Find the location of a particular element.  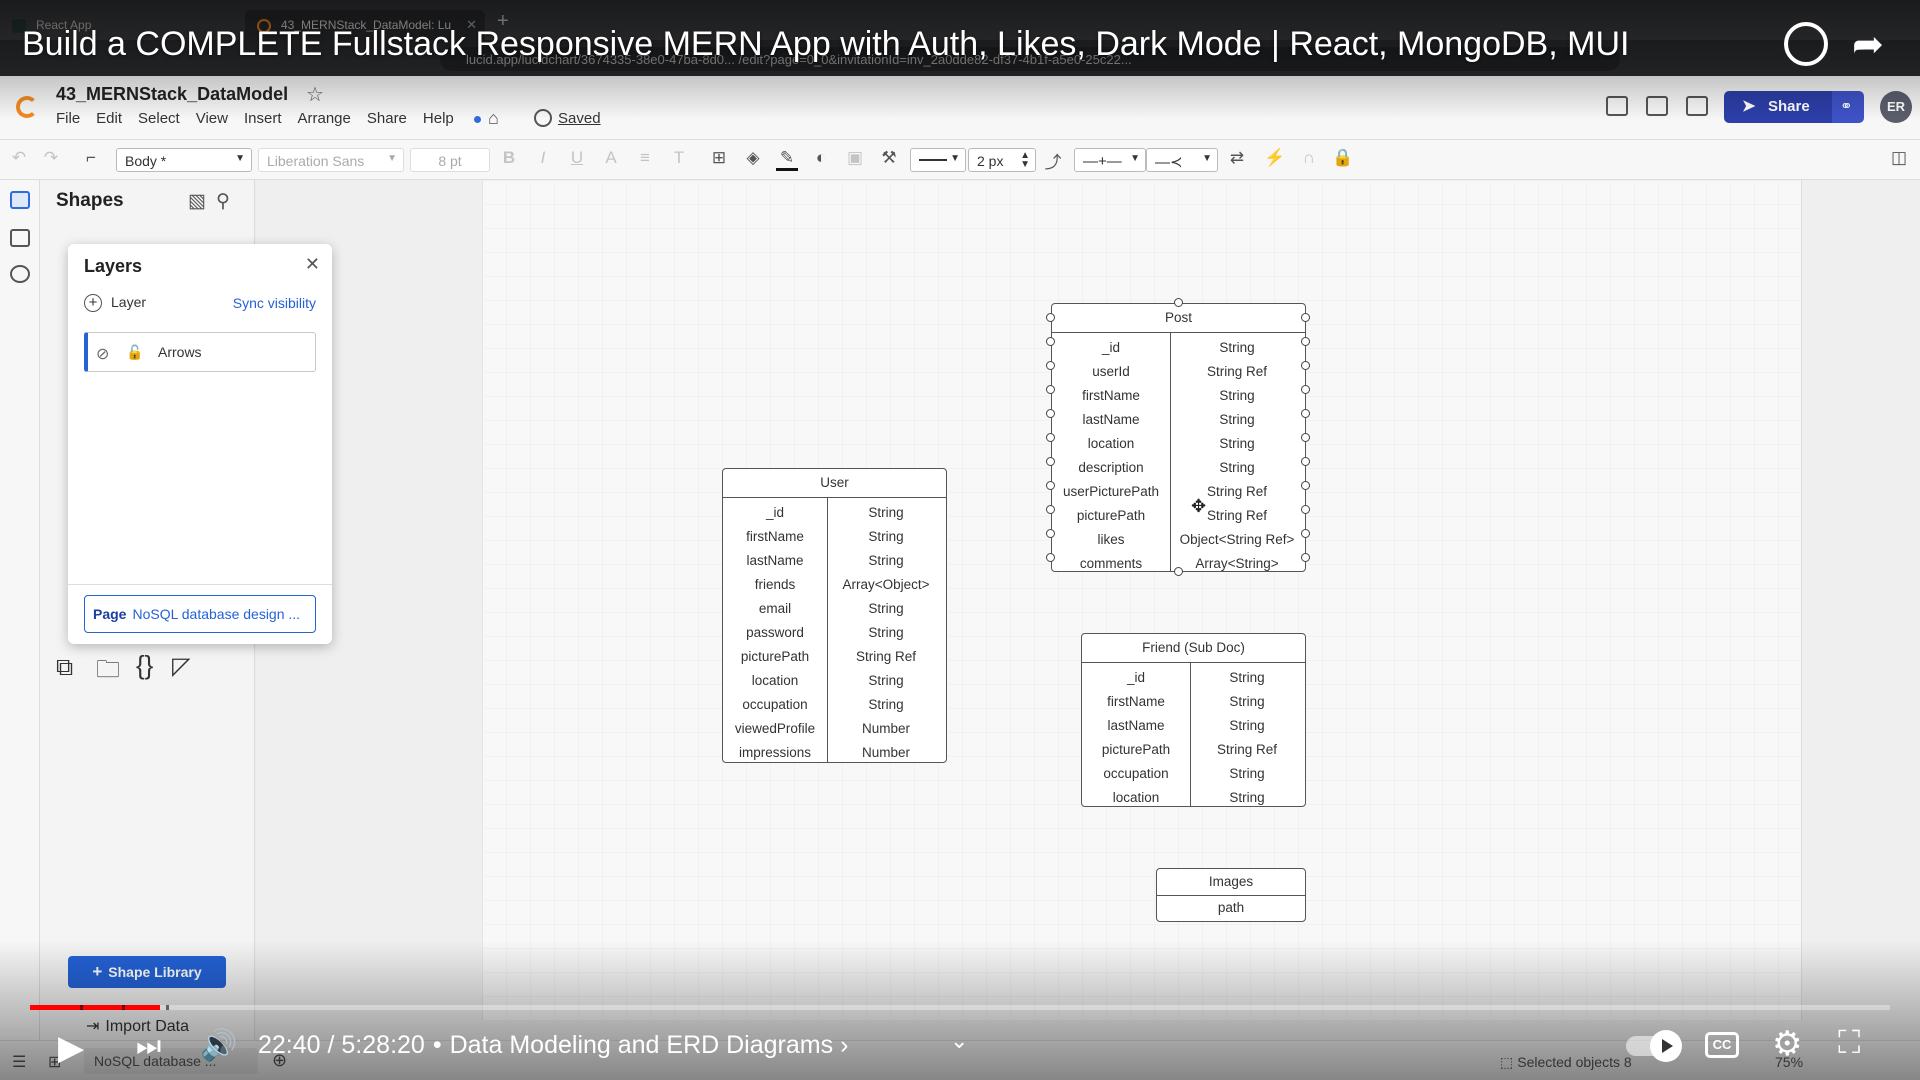

video-progress-track is located at coordinates (960, 1007).